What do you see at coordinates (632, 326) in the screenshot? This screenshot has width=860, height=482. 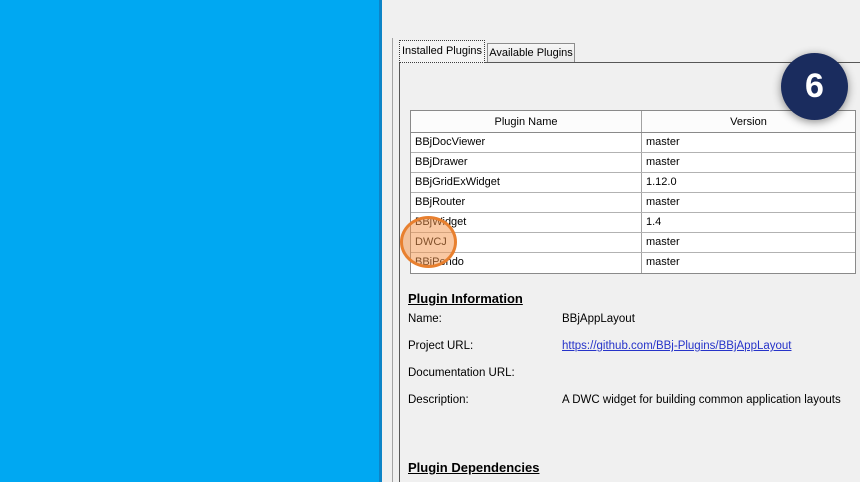 I see `info-field-row: Name: BBjAppLayout` at bounding box center [632, 326].